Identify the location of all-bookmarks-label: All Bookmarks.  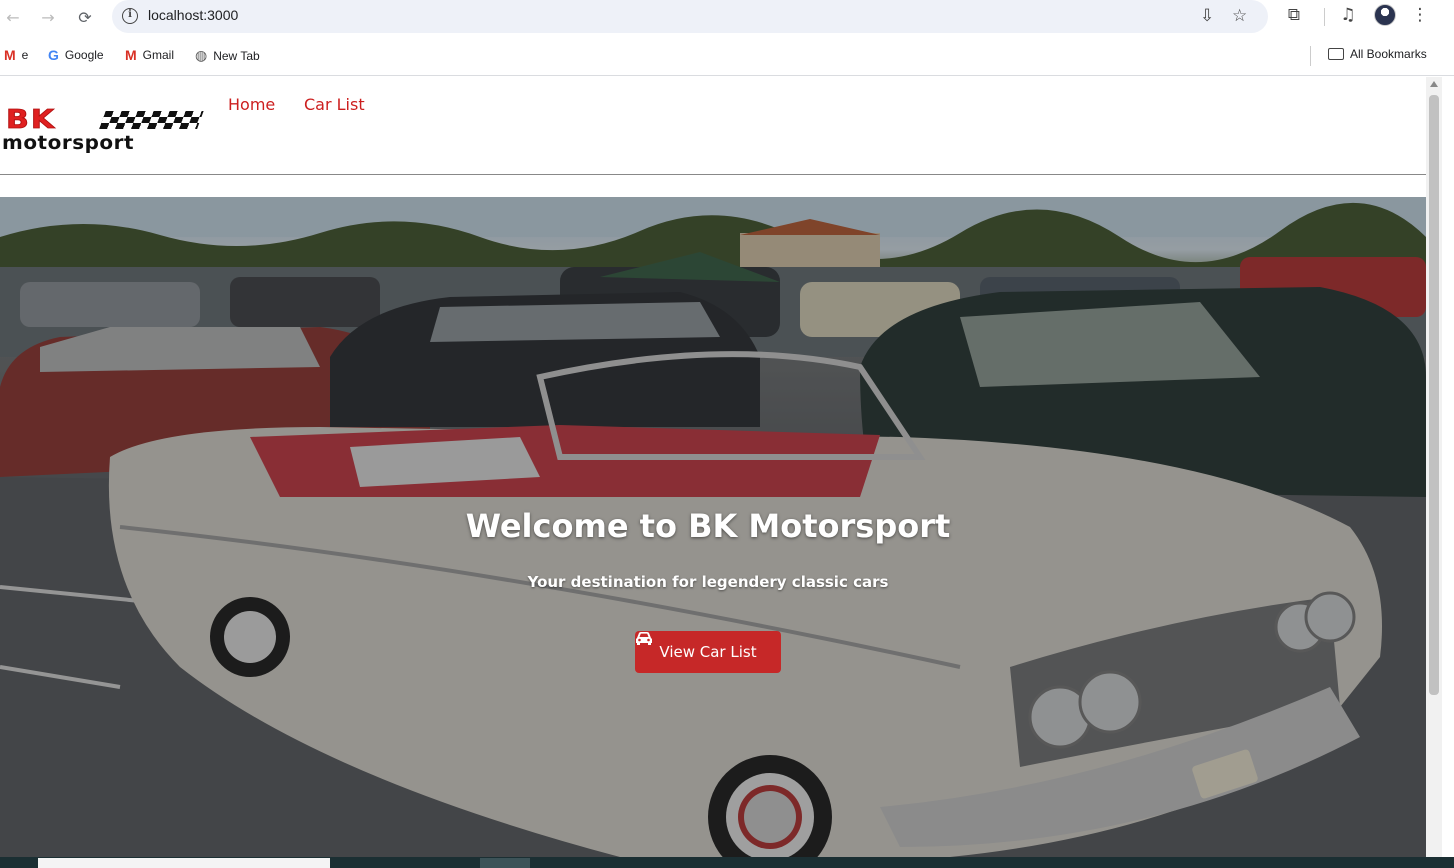
(1388, 54).